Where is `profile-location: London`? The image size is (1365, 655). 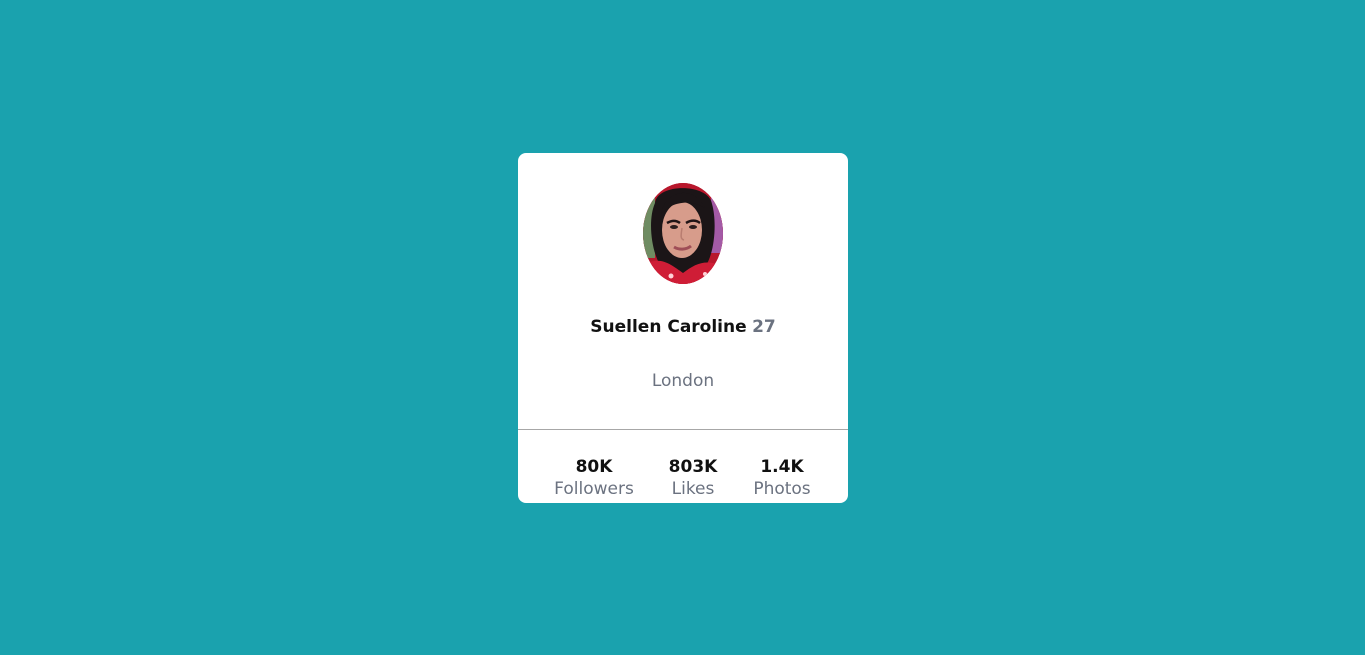
profile-location: London is located at coordinates (683, 381).